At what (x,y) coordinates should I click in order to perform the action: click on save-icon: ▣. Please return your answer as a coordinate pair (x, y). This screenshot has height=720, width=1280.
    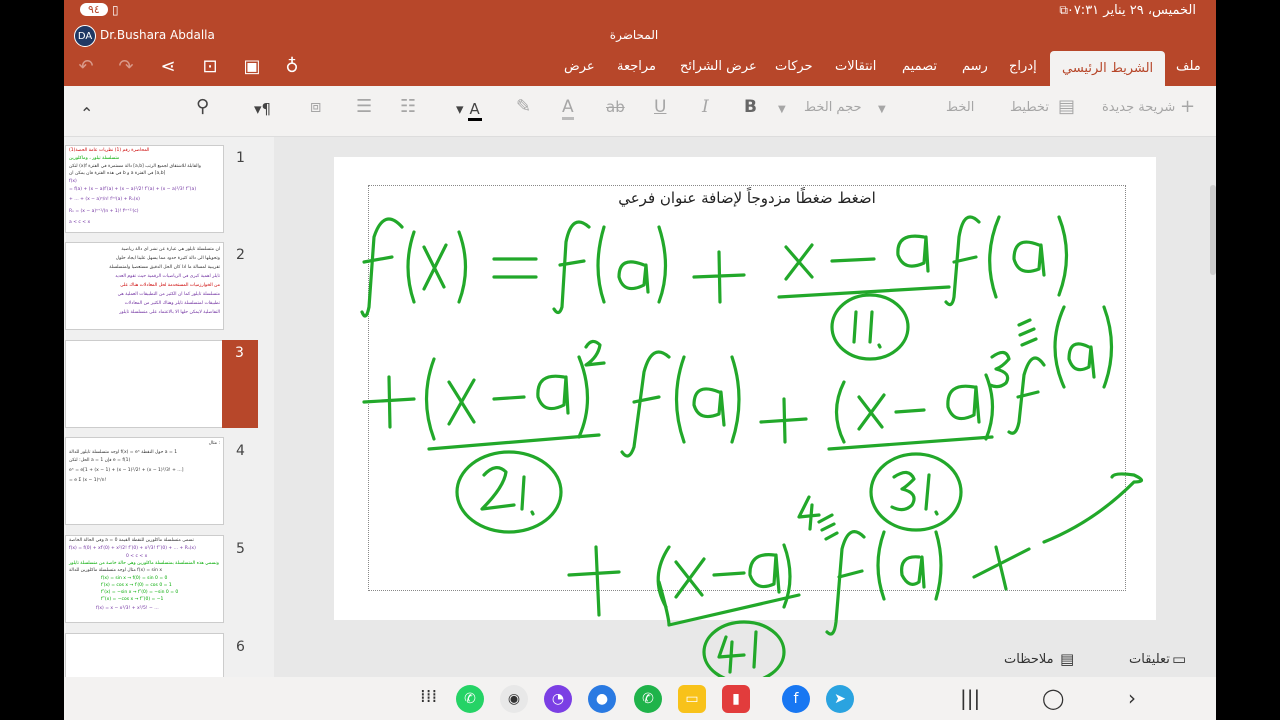
    Looking at the image, I should click on (252, 66).